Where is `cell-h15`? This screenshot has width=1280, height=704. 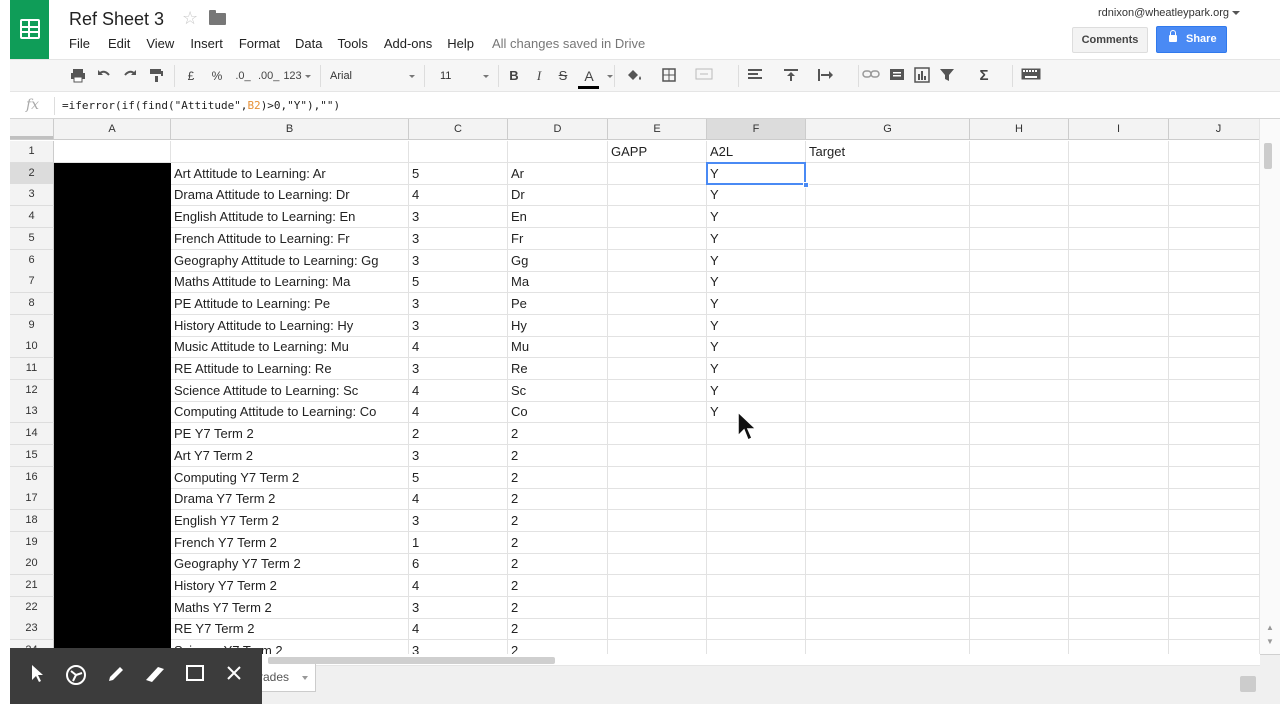 cell-h15 is located at coordinates (1019, 456).